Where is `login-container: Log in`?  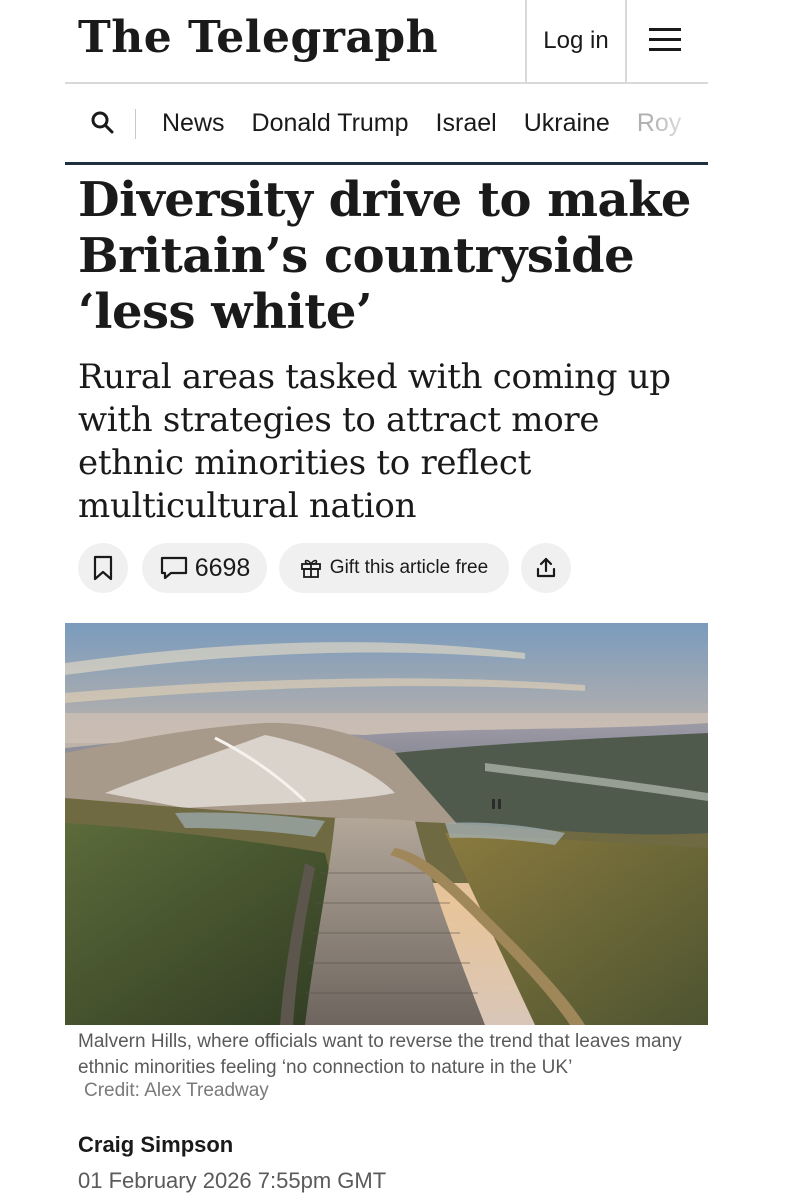
login-container: Log in is located at coordinates (576, 41).